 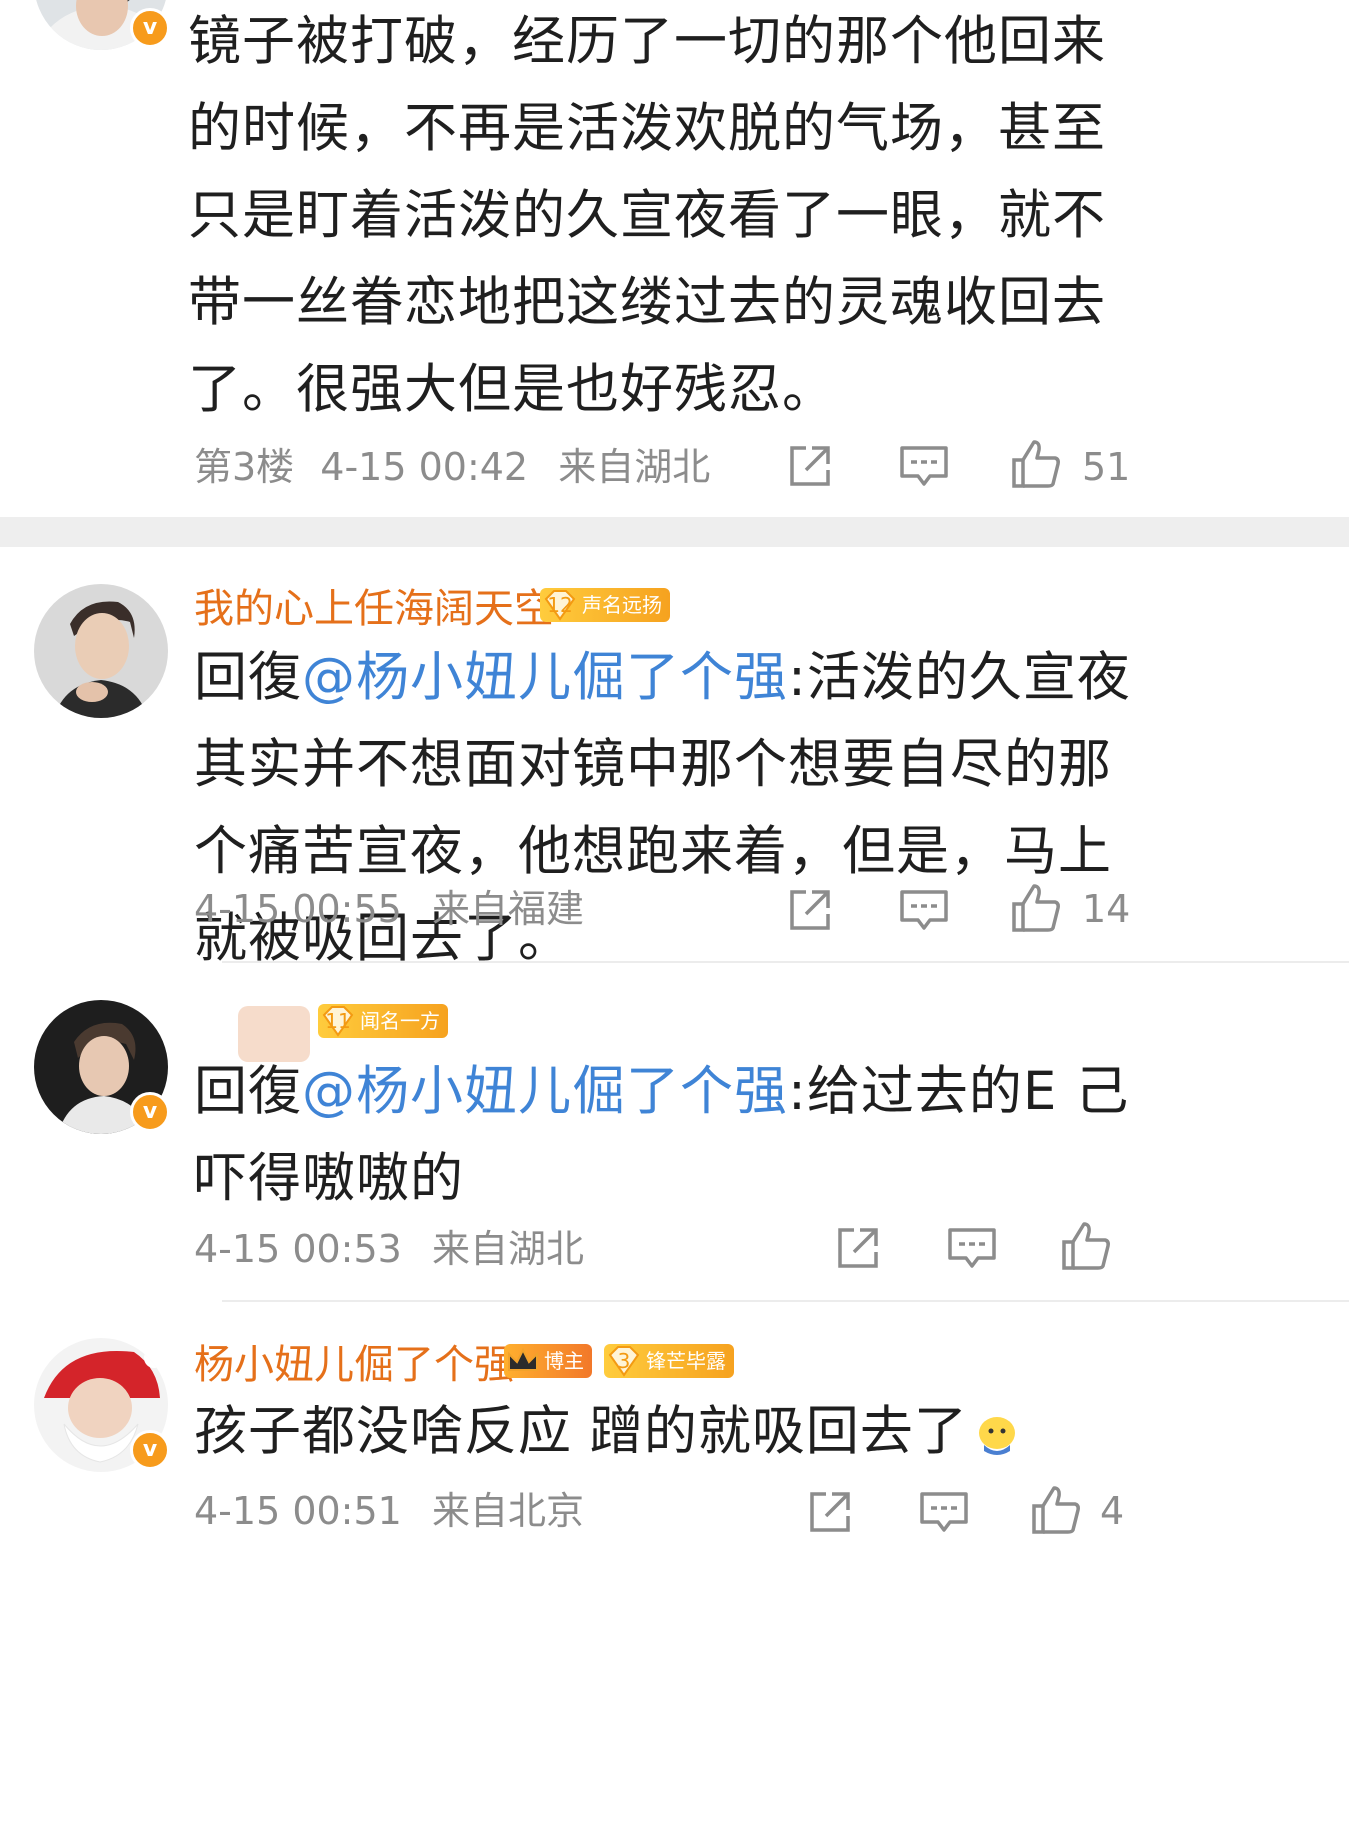 I want to click on username: 杨小妞儿倔了个强, so click(x=354, y=1365).